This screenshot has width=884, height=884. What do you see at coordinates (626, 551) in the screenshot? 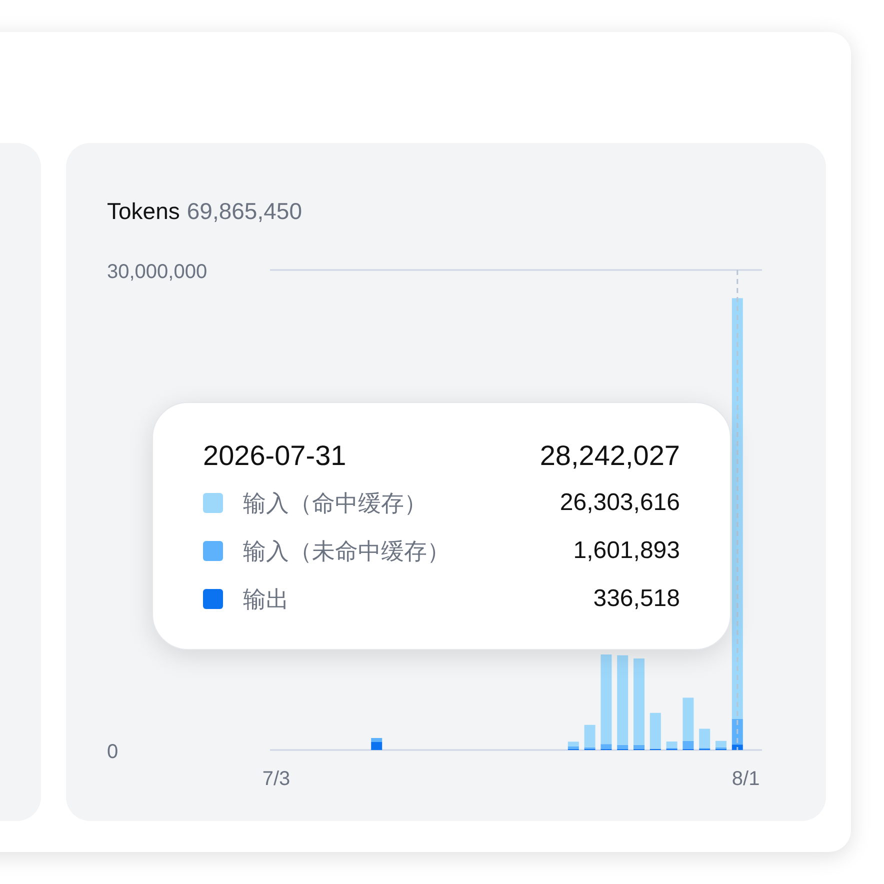
I see `series-value: 1,601,893` at bounding box center [626, 551].